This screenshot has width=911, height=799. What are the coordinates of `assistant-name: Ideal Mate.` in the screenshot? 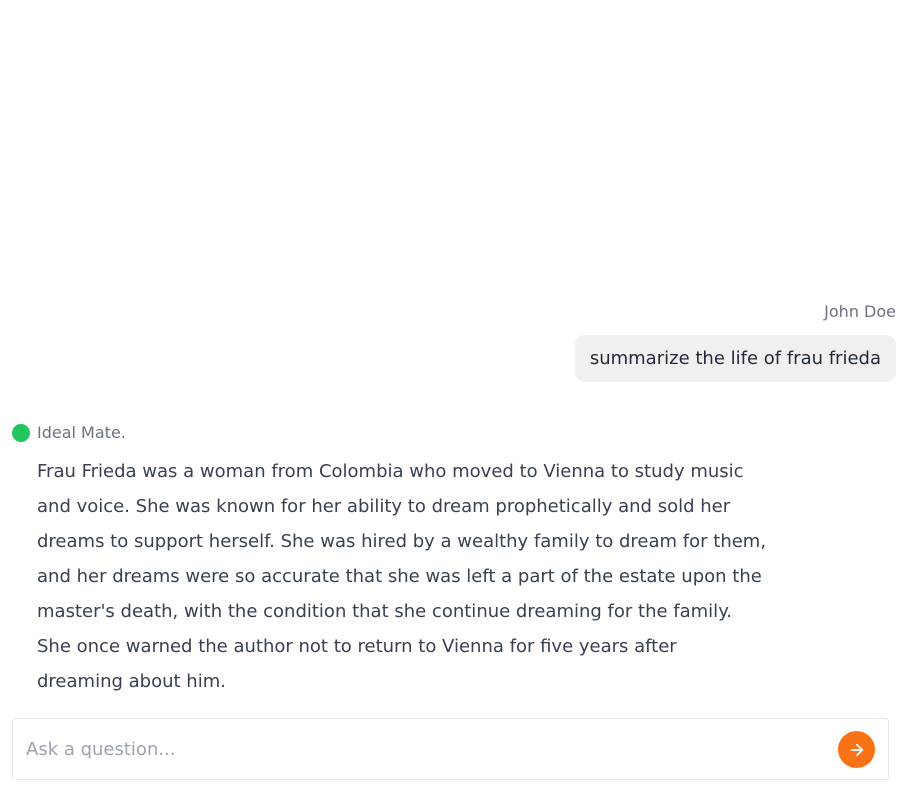 It's located at (81, 432).